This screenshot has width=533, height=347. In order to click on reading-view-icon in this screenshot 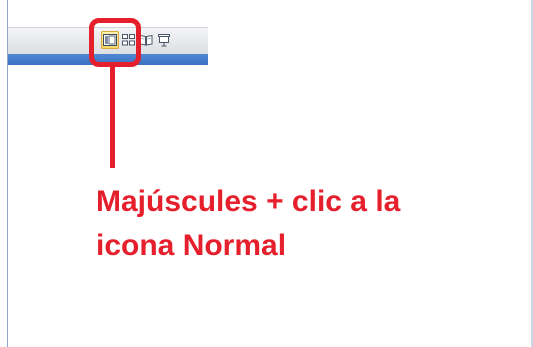, I will do `click(146, 40)`.